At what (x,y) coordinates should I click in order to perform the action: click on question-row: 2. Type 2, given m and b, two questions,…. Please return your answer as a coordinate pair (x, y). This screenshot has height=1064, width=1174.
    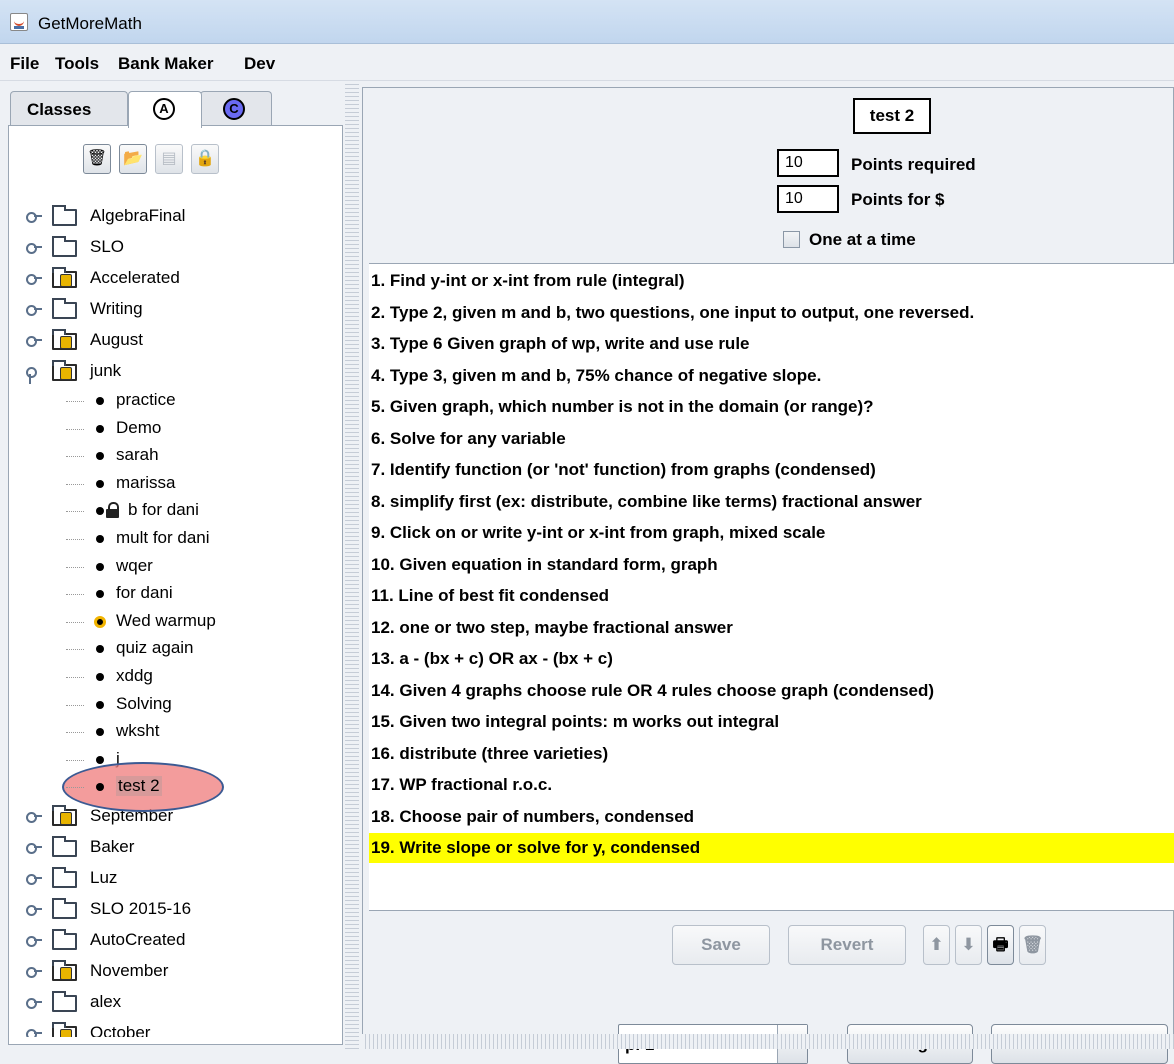
    Looking at the image, I should click on (771, 313).